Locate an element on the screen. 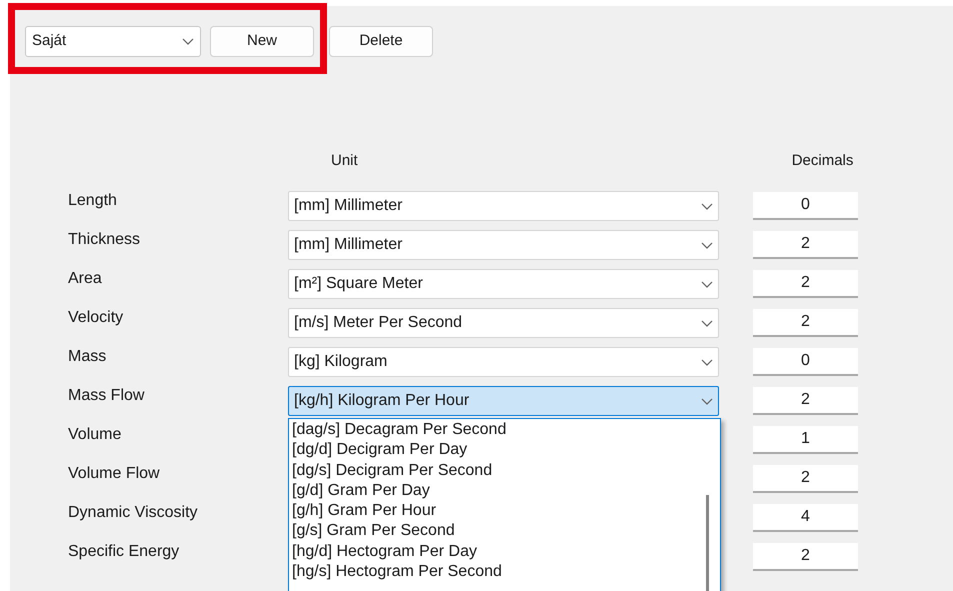 This screenshot has height=591, width=953. new-button: New is located at coordinates (262, 41).